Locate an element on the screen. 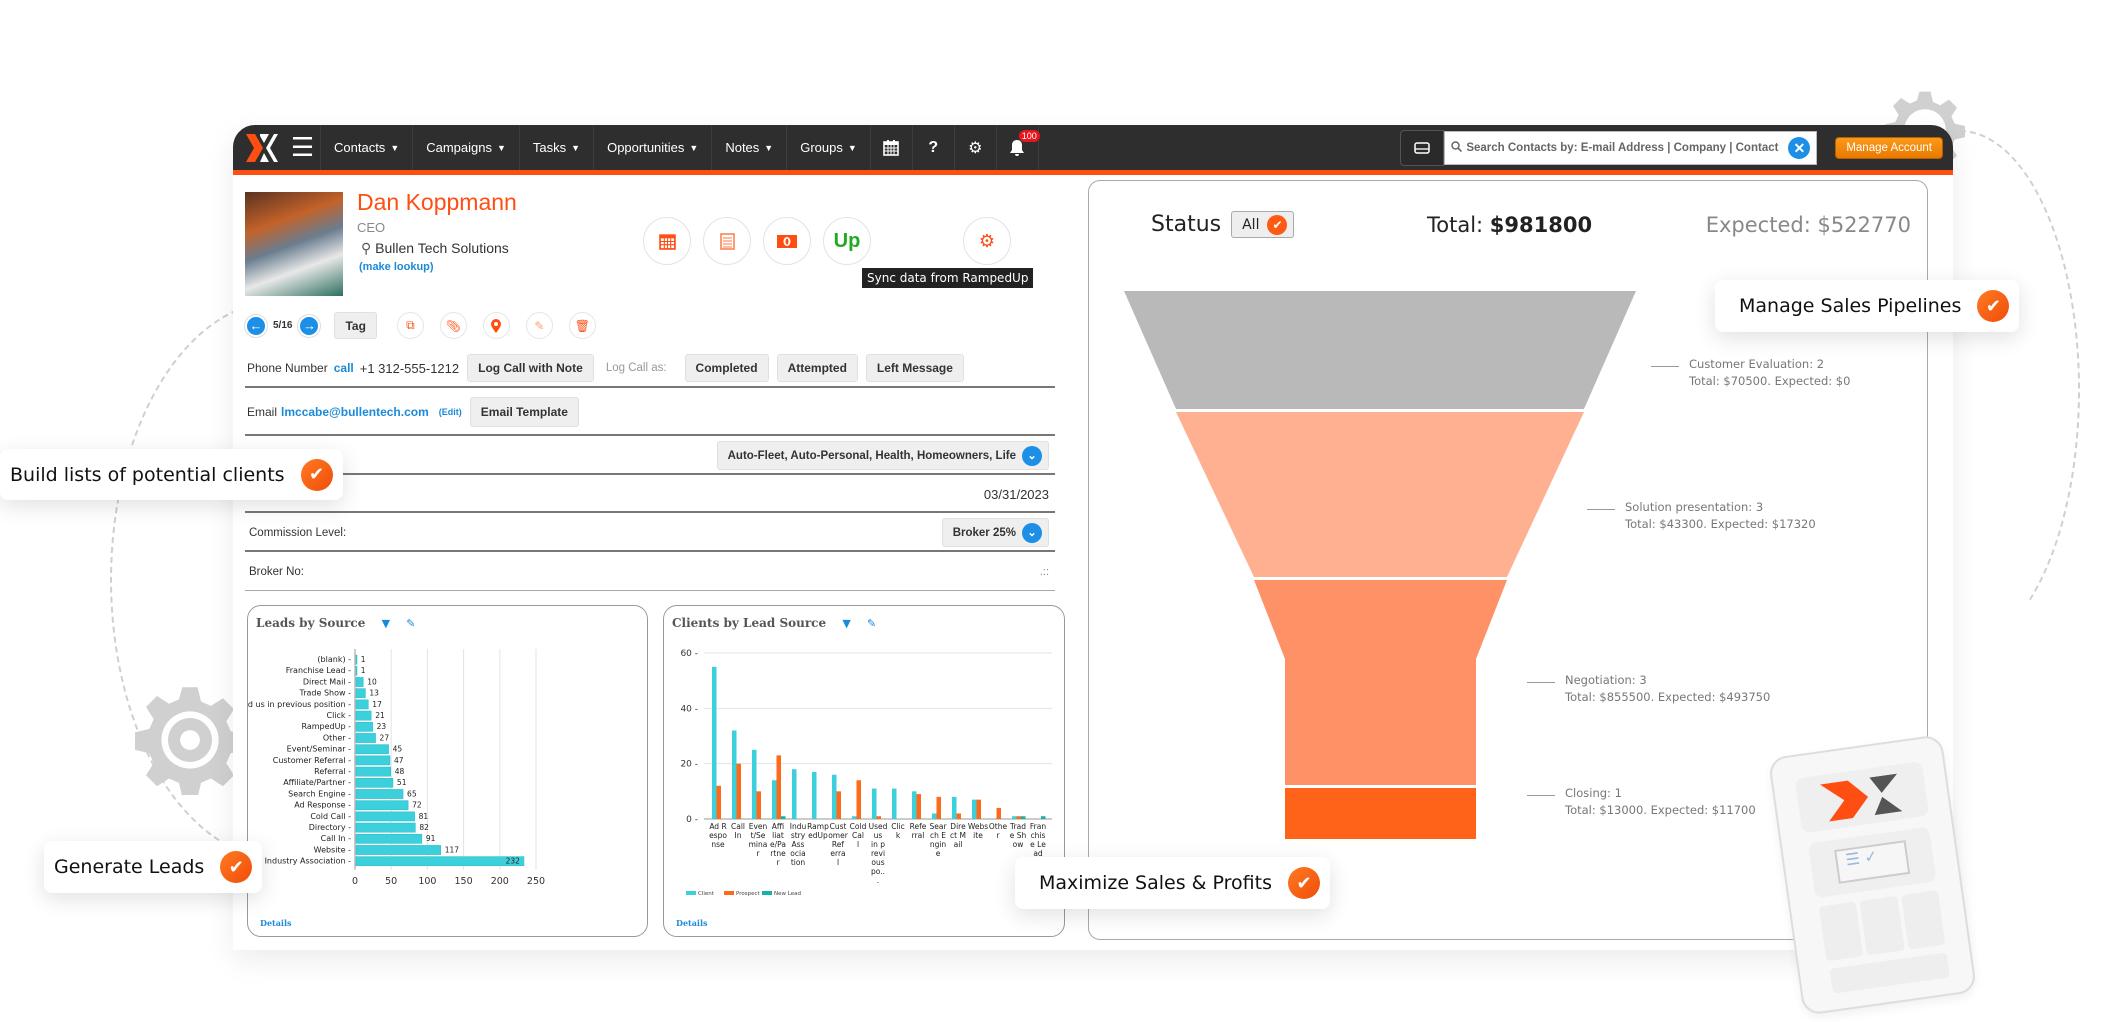 The image size is (2101, 1022). calendar-action-button is located at coordinates (667, 241).